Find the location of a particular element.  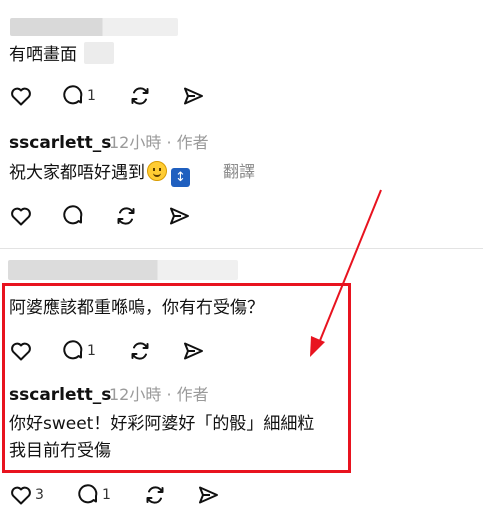

post-text: 有哂畫面 is located at coordinates (43, 55).